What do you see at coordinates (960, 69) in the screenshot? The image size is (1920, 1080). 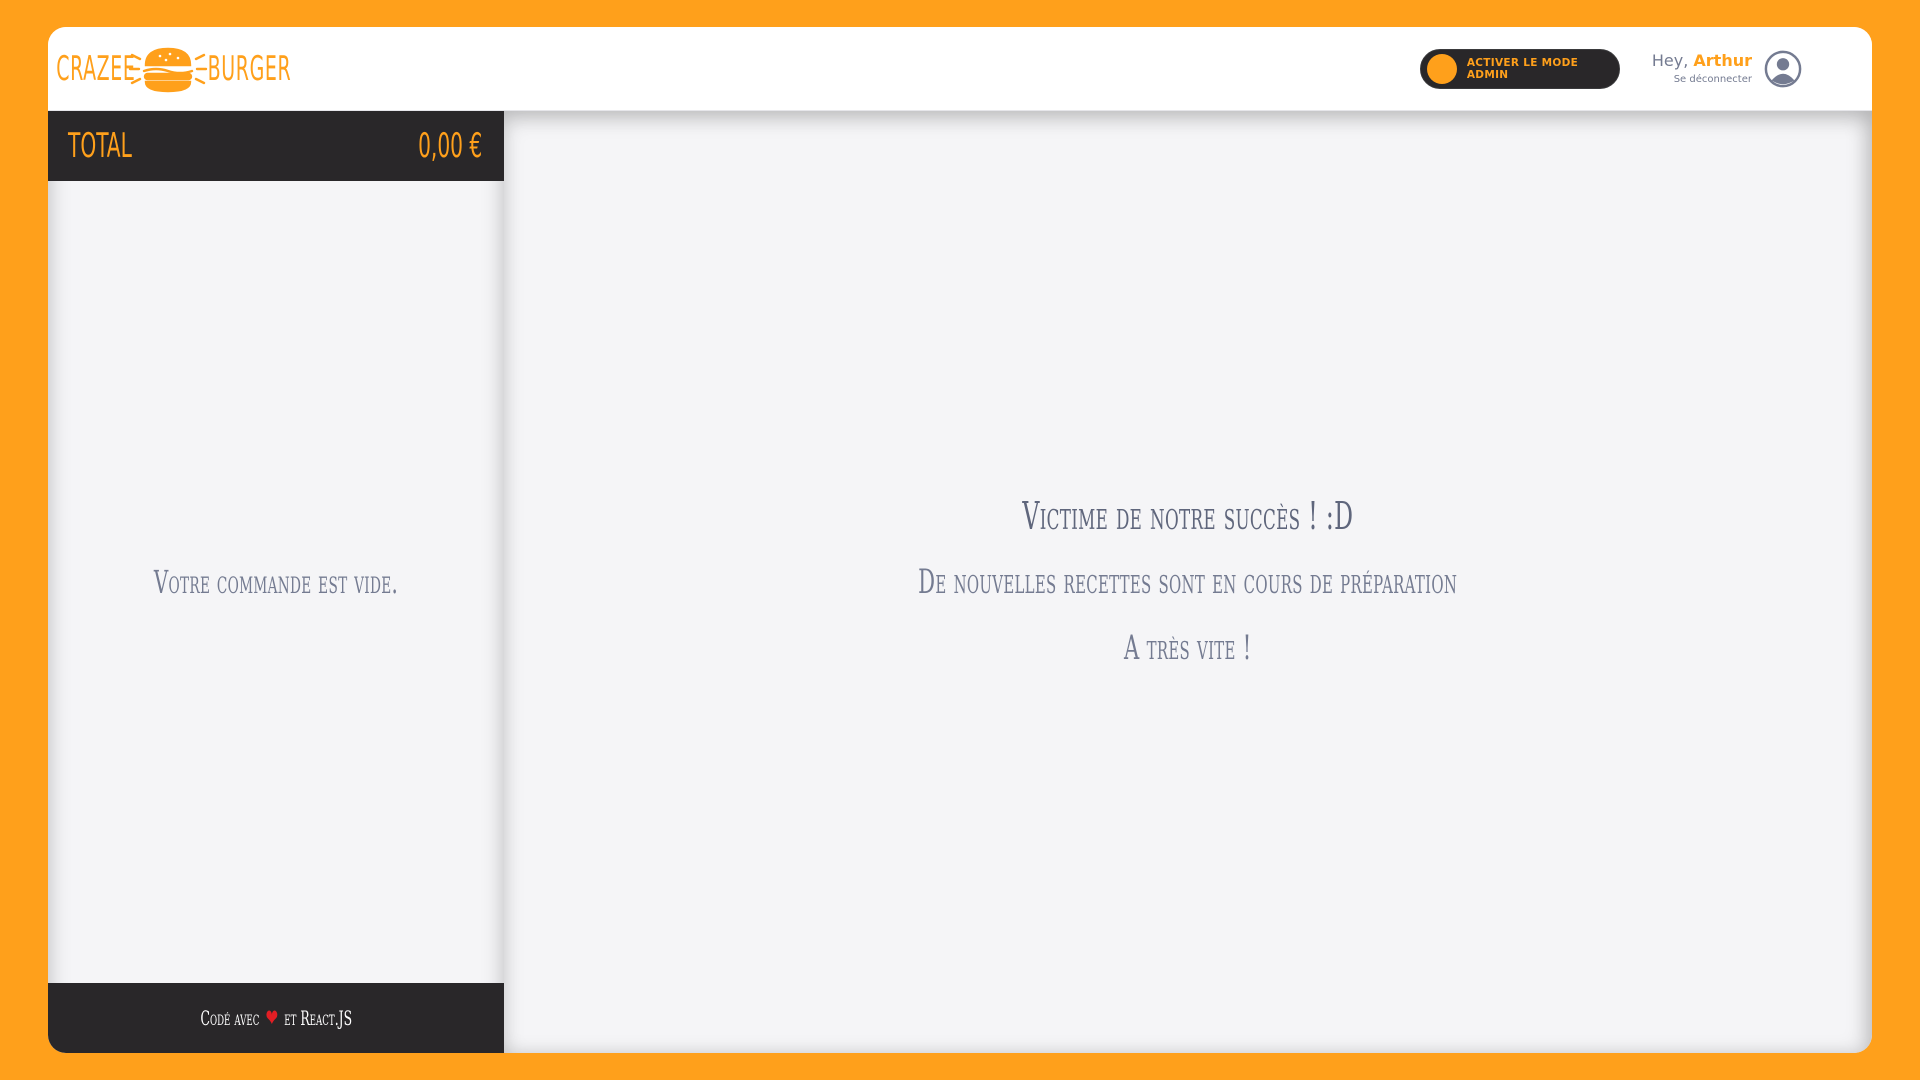 I see `navbar: Crazee Burger` at bounding box center [960, 69].